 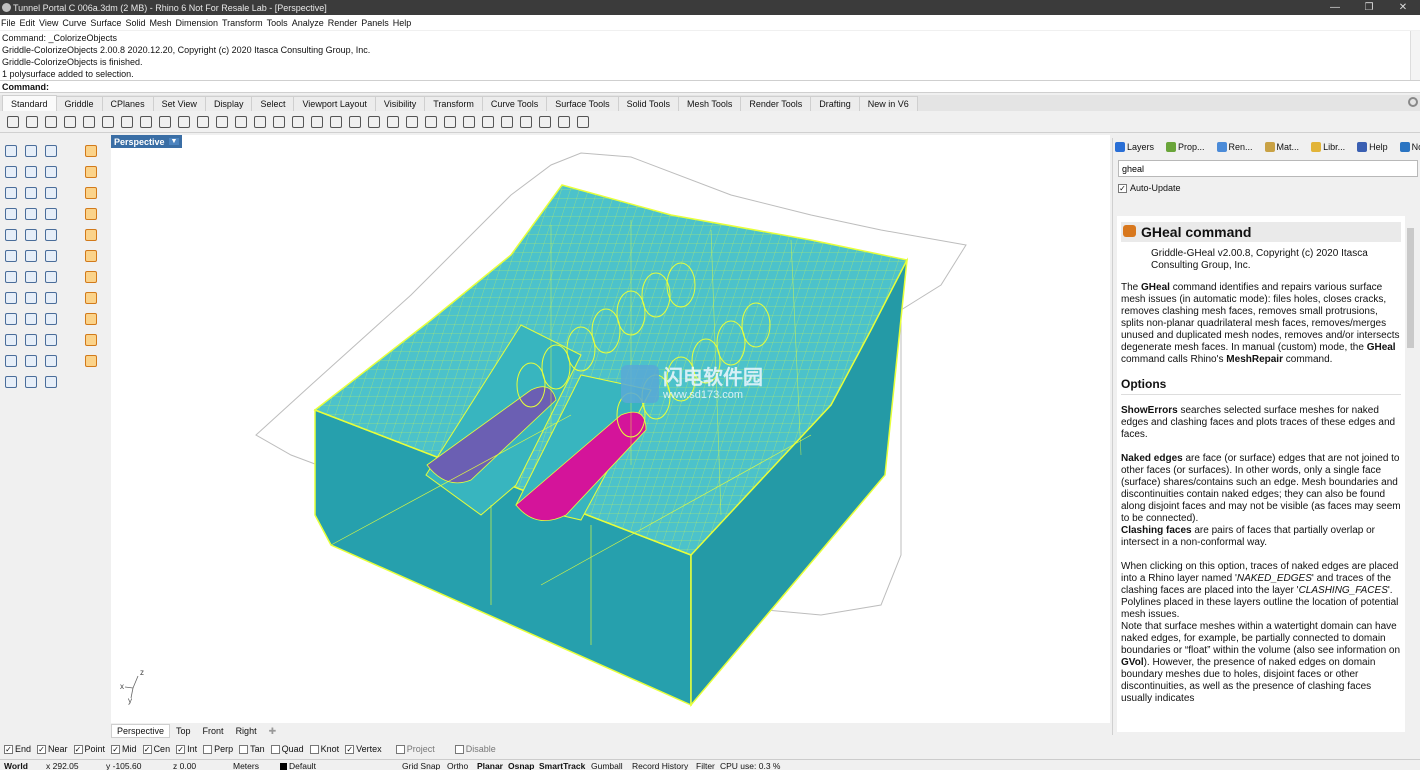 What do you see at coordinates (506, 121) in the screenshot?
I see `render-icon` at bounding box center [506, 121].